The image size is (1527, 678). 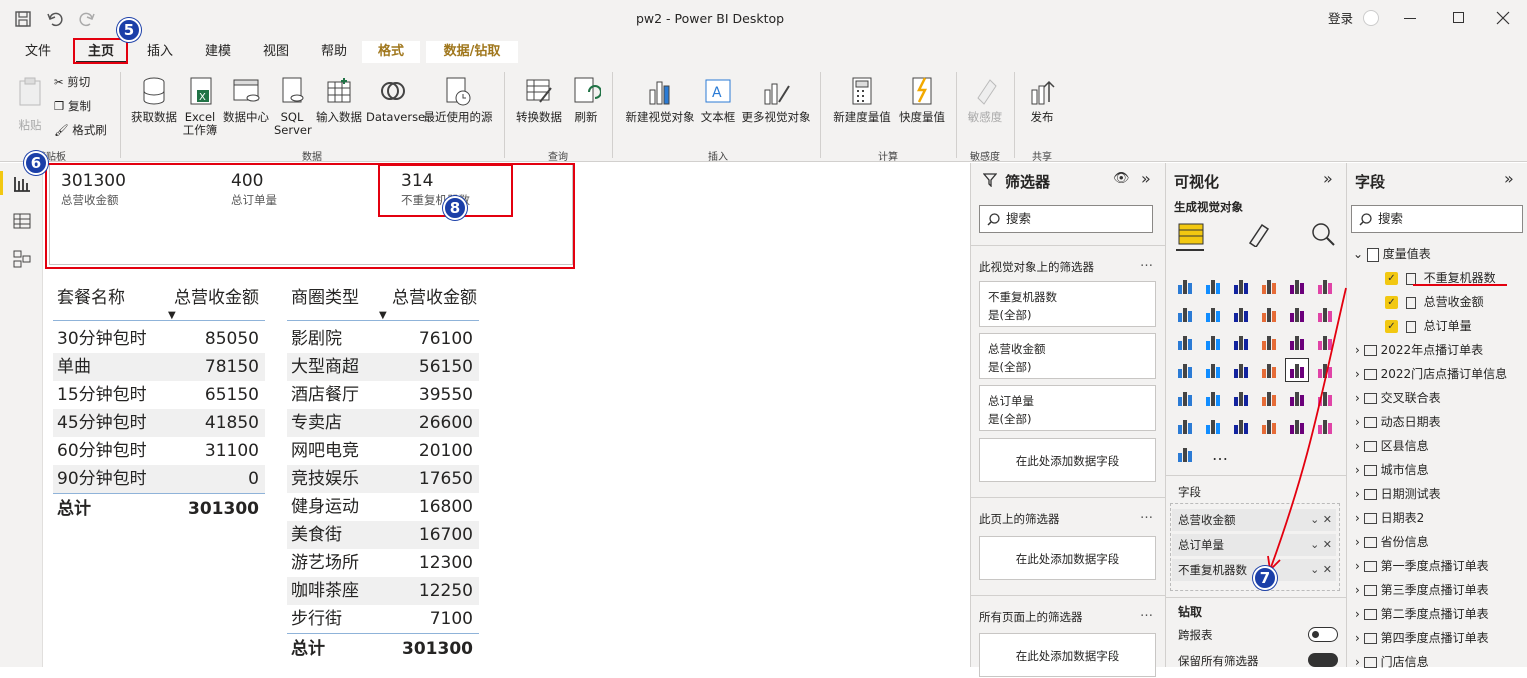 I want to click on qa-icon, so click(x=1213, y=426).